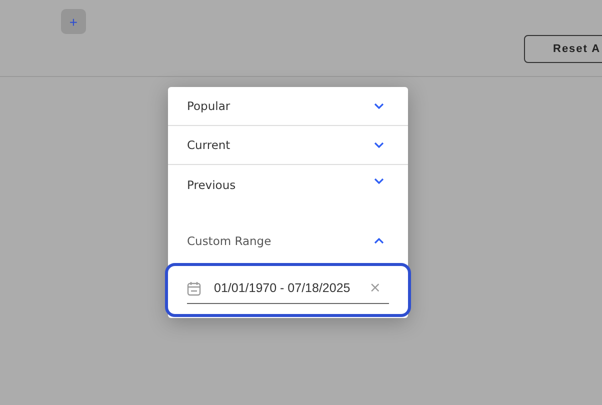 The image size is (602, 405). What do you see at coordinates (288, 106) in the screenshot?
I see `section-header: Popular` at bounding box center [288, 106].